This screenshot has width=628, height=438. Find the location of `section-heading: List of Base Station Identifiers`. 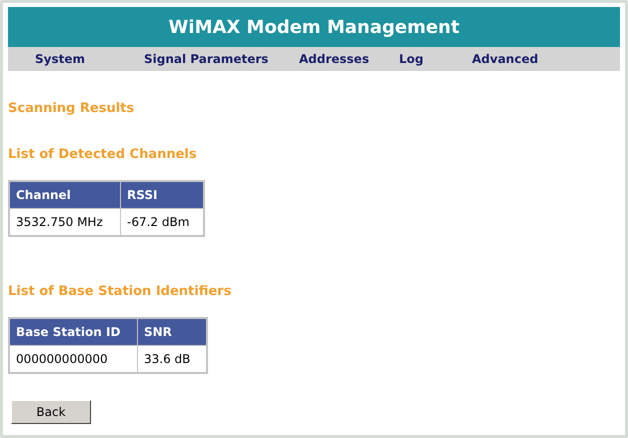

section-heading: List of Base Station Identifiers is located at coordinates (120, 291).